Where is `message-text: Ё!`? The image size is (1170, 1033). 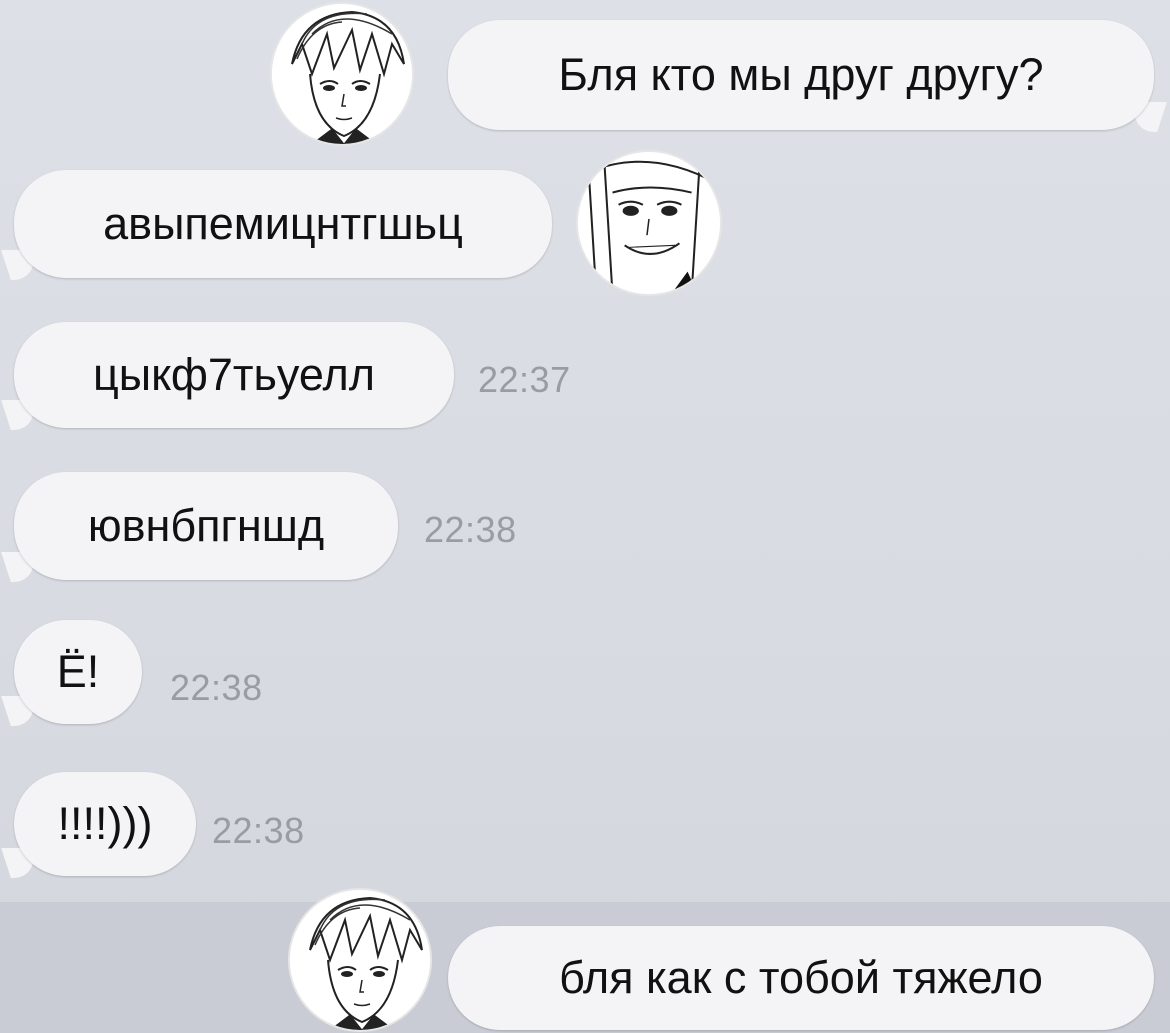
message-text: Ё! is located at coordinates (78, 671).